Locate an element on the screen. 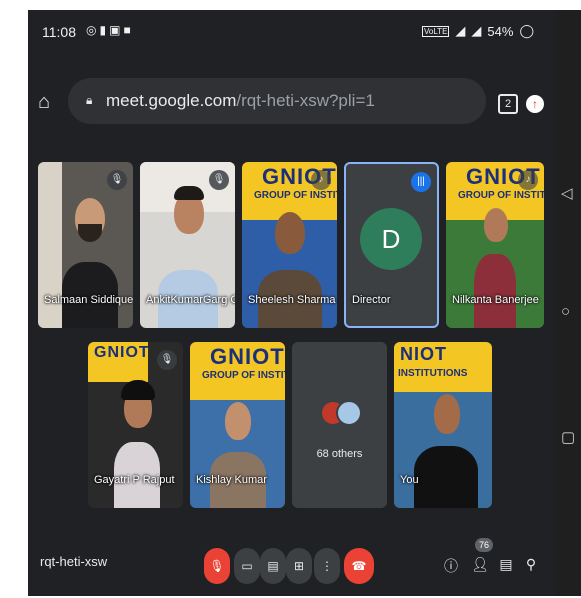  gniot-banner-mirrored: NIOT INSTITUTIONS is located at coordinates (443, 367).